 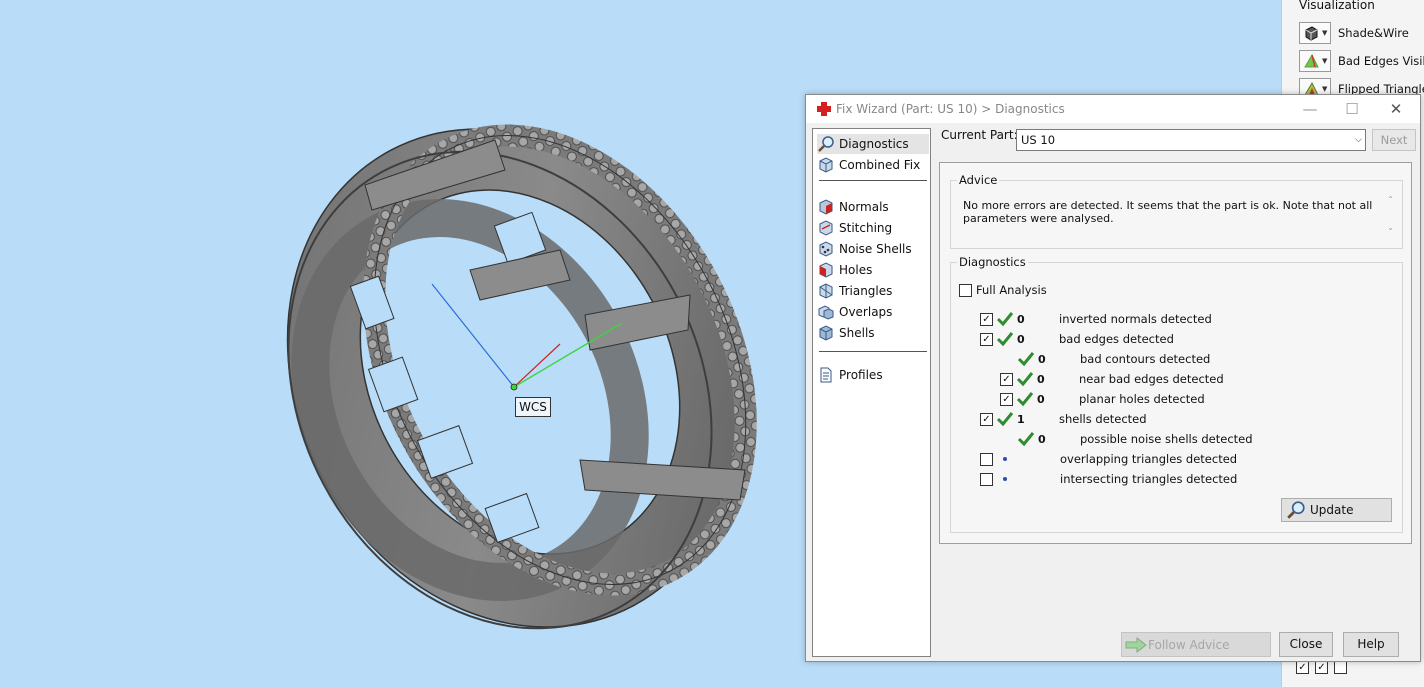 I want to click on diag-row-planar-holes: ✓ 0 planar holes detected, so click(x=1102, y=399).